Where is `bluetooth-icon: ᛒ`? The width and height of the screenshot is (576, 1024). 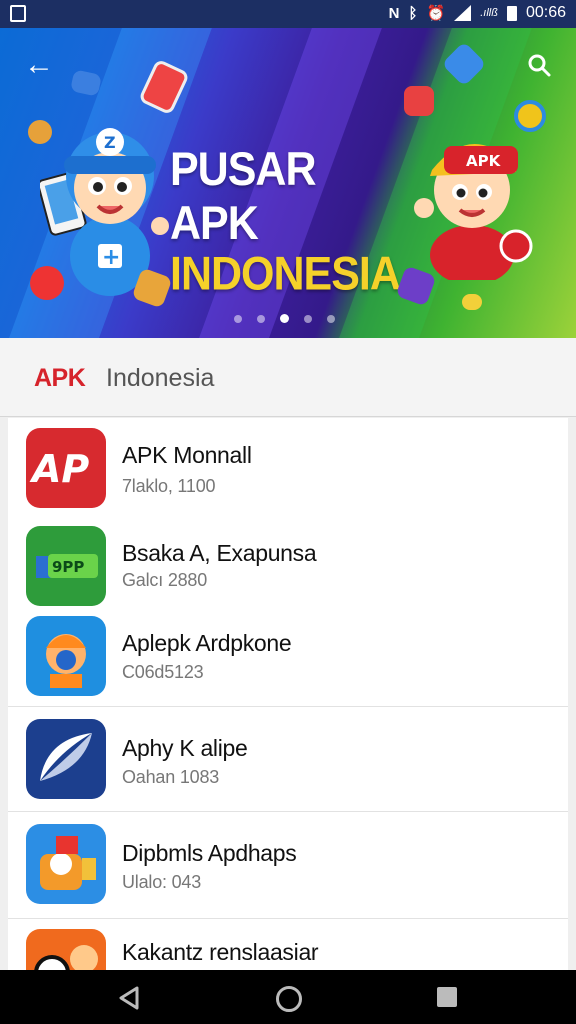
bluetooth-icon: ᛒ is located at coordinates (413, 13).